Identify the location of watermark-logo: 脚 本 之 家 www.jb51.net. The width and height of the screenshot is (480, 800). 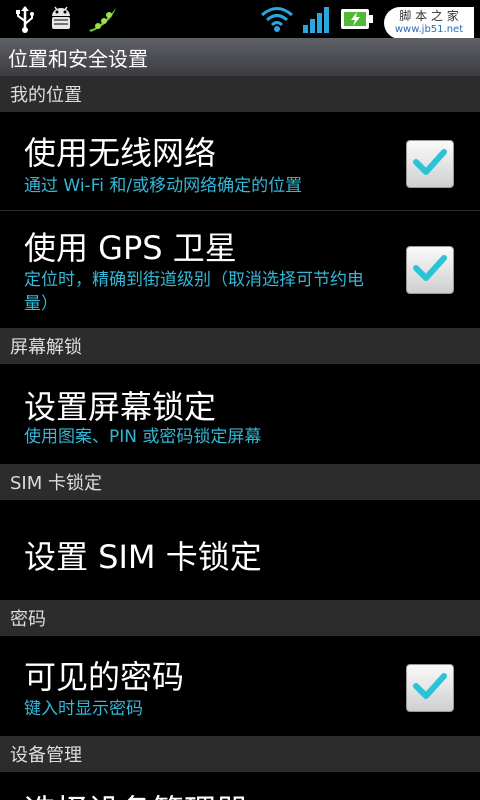
(429, 23).